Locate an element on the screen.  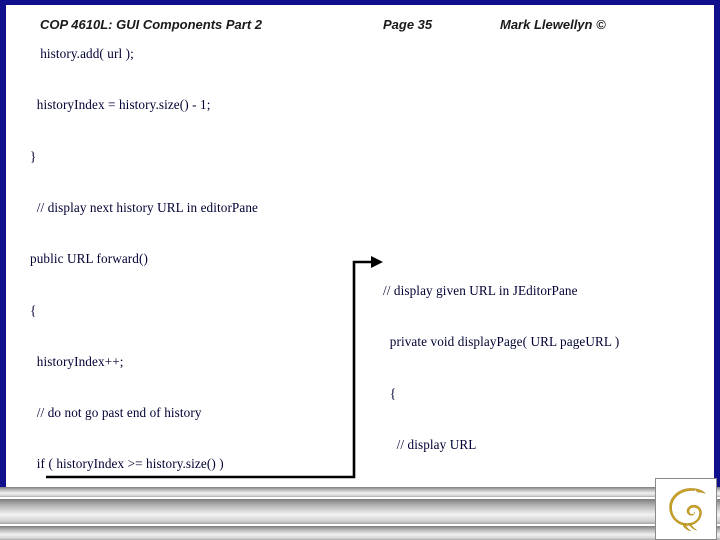
code-line: // do not go past end of history is located at coordinates (116, 413).